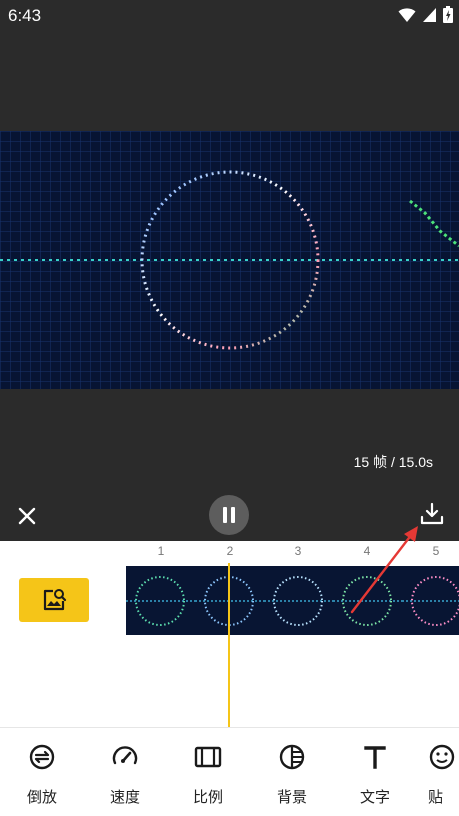  What do you see at coordinates (393, 462) in the screenshot?
I see `frame-count-duration: 15 帧 / 15.0s` at bounding box center [393, 462].